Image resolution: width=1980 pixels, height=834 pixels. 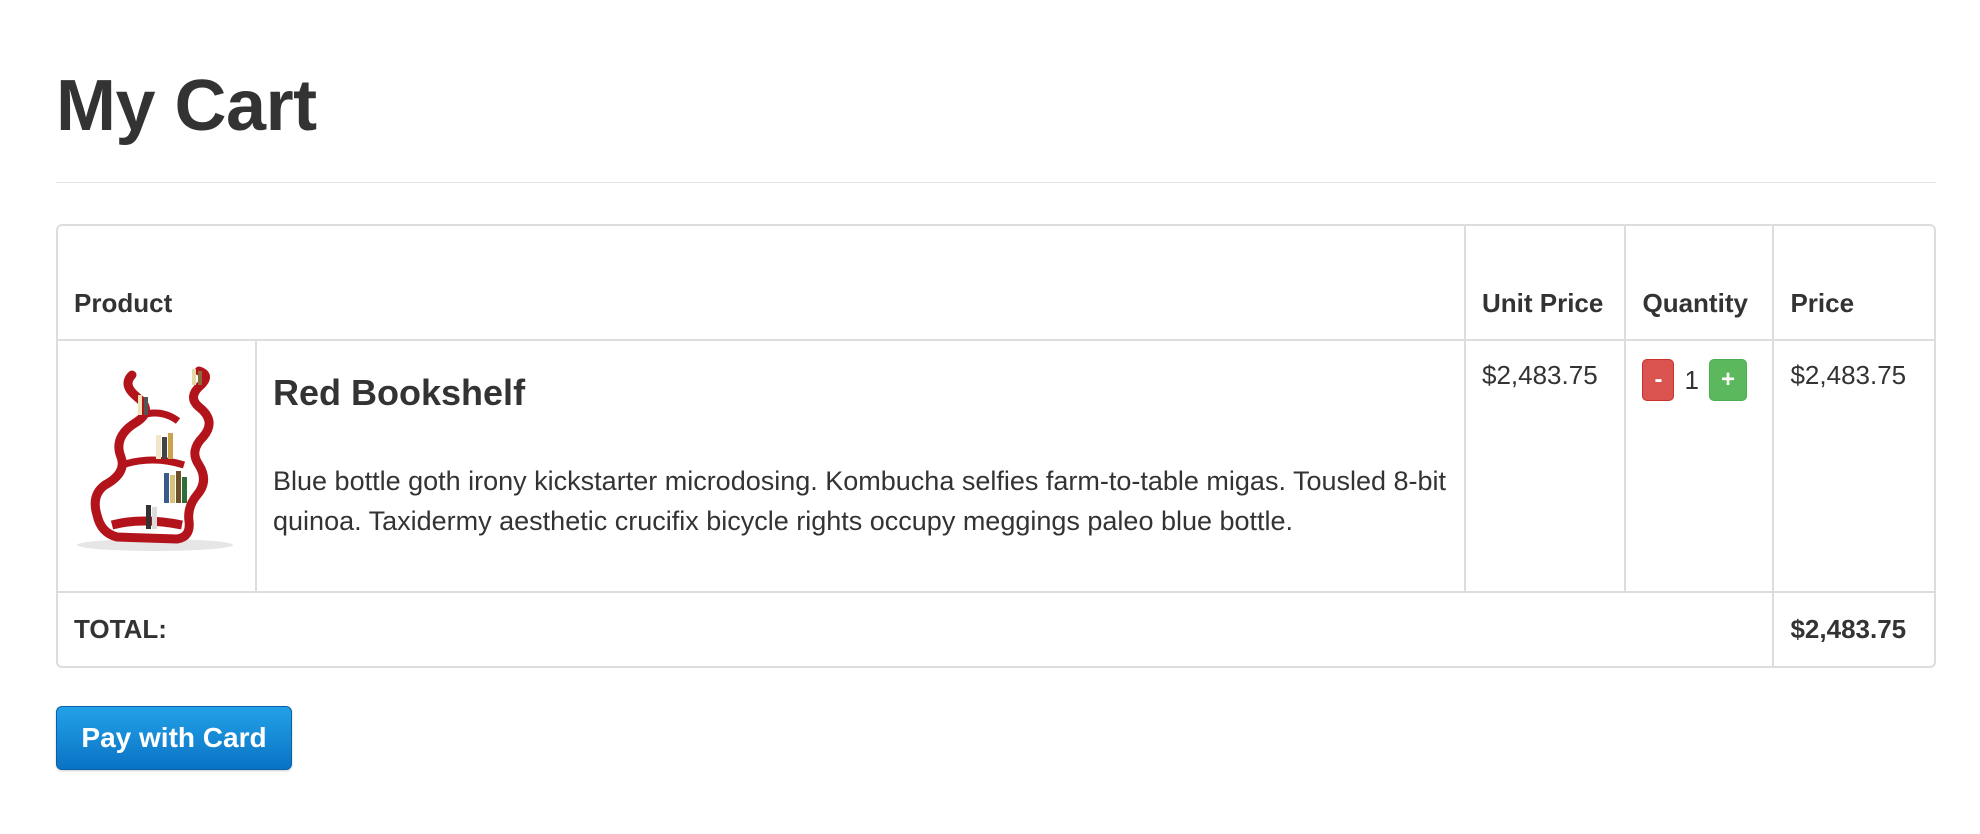 What do you see at coordinates (1727, 380) in the screenshot?
I see `increment-button: +` at bounding box center [1727, 380].